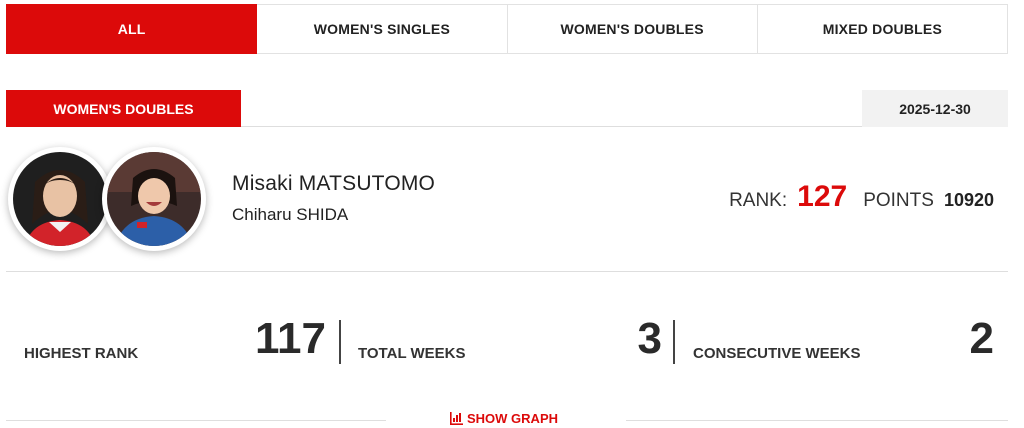  Describe the element at coordinates (632, 29) in the screenshot. I see `tab-womens-doubles: WOMEN'S DOUBLES` at that location.